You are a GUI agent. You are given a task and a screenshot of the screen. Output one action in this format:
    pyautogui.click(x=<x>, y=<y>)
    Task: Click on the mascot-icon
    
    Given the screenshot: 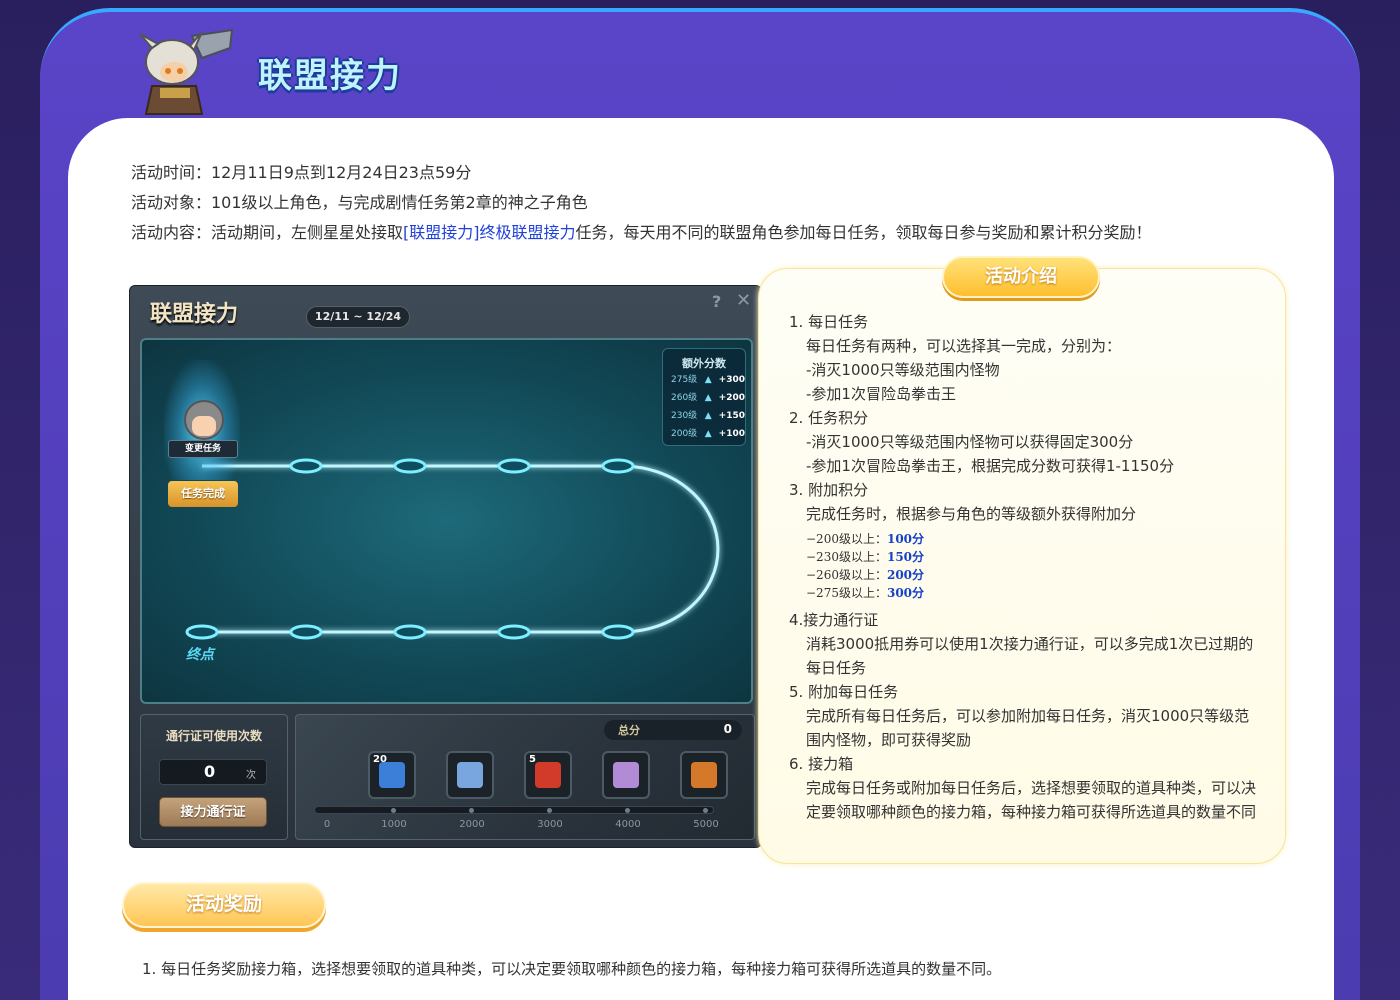 What is the action you would take?
    pyautogui.click(x=186, y=71)
    